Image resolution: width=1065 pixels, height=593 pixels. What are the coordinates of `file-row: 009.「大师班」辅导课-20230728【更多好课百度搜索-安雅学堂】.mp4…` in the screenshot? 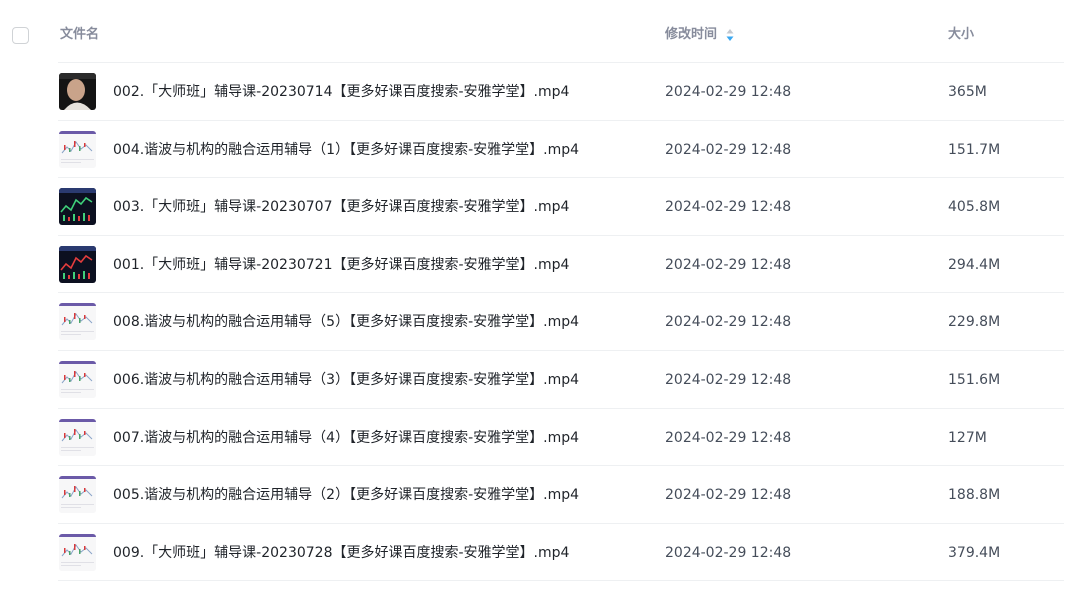 It's located at (561, 552).